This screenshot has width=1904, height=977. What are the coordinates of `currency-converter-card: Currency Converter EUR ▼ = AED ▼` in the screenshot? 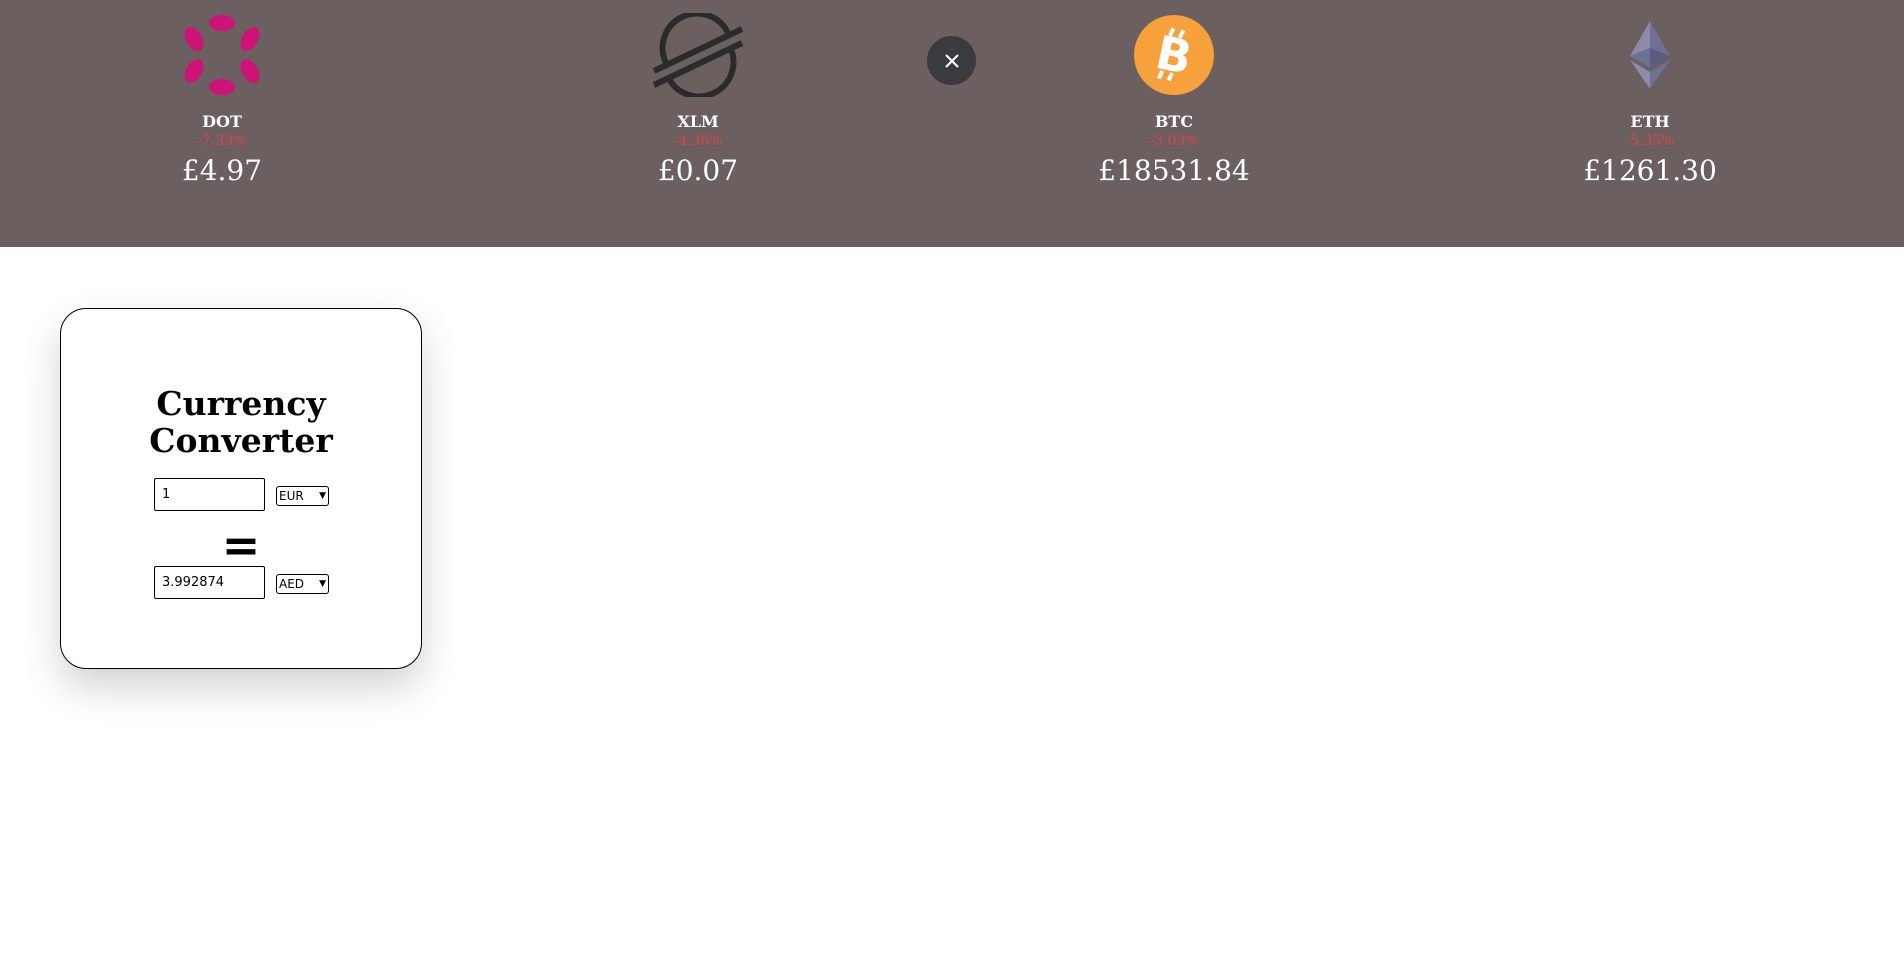 It's located at (241, 488).